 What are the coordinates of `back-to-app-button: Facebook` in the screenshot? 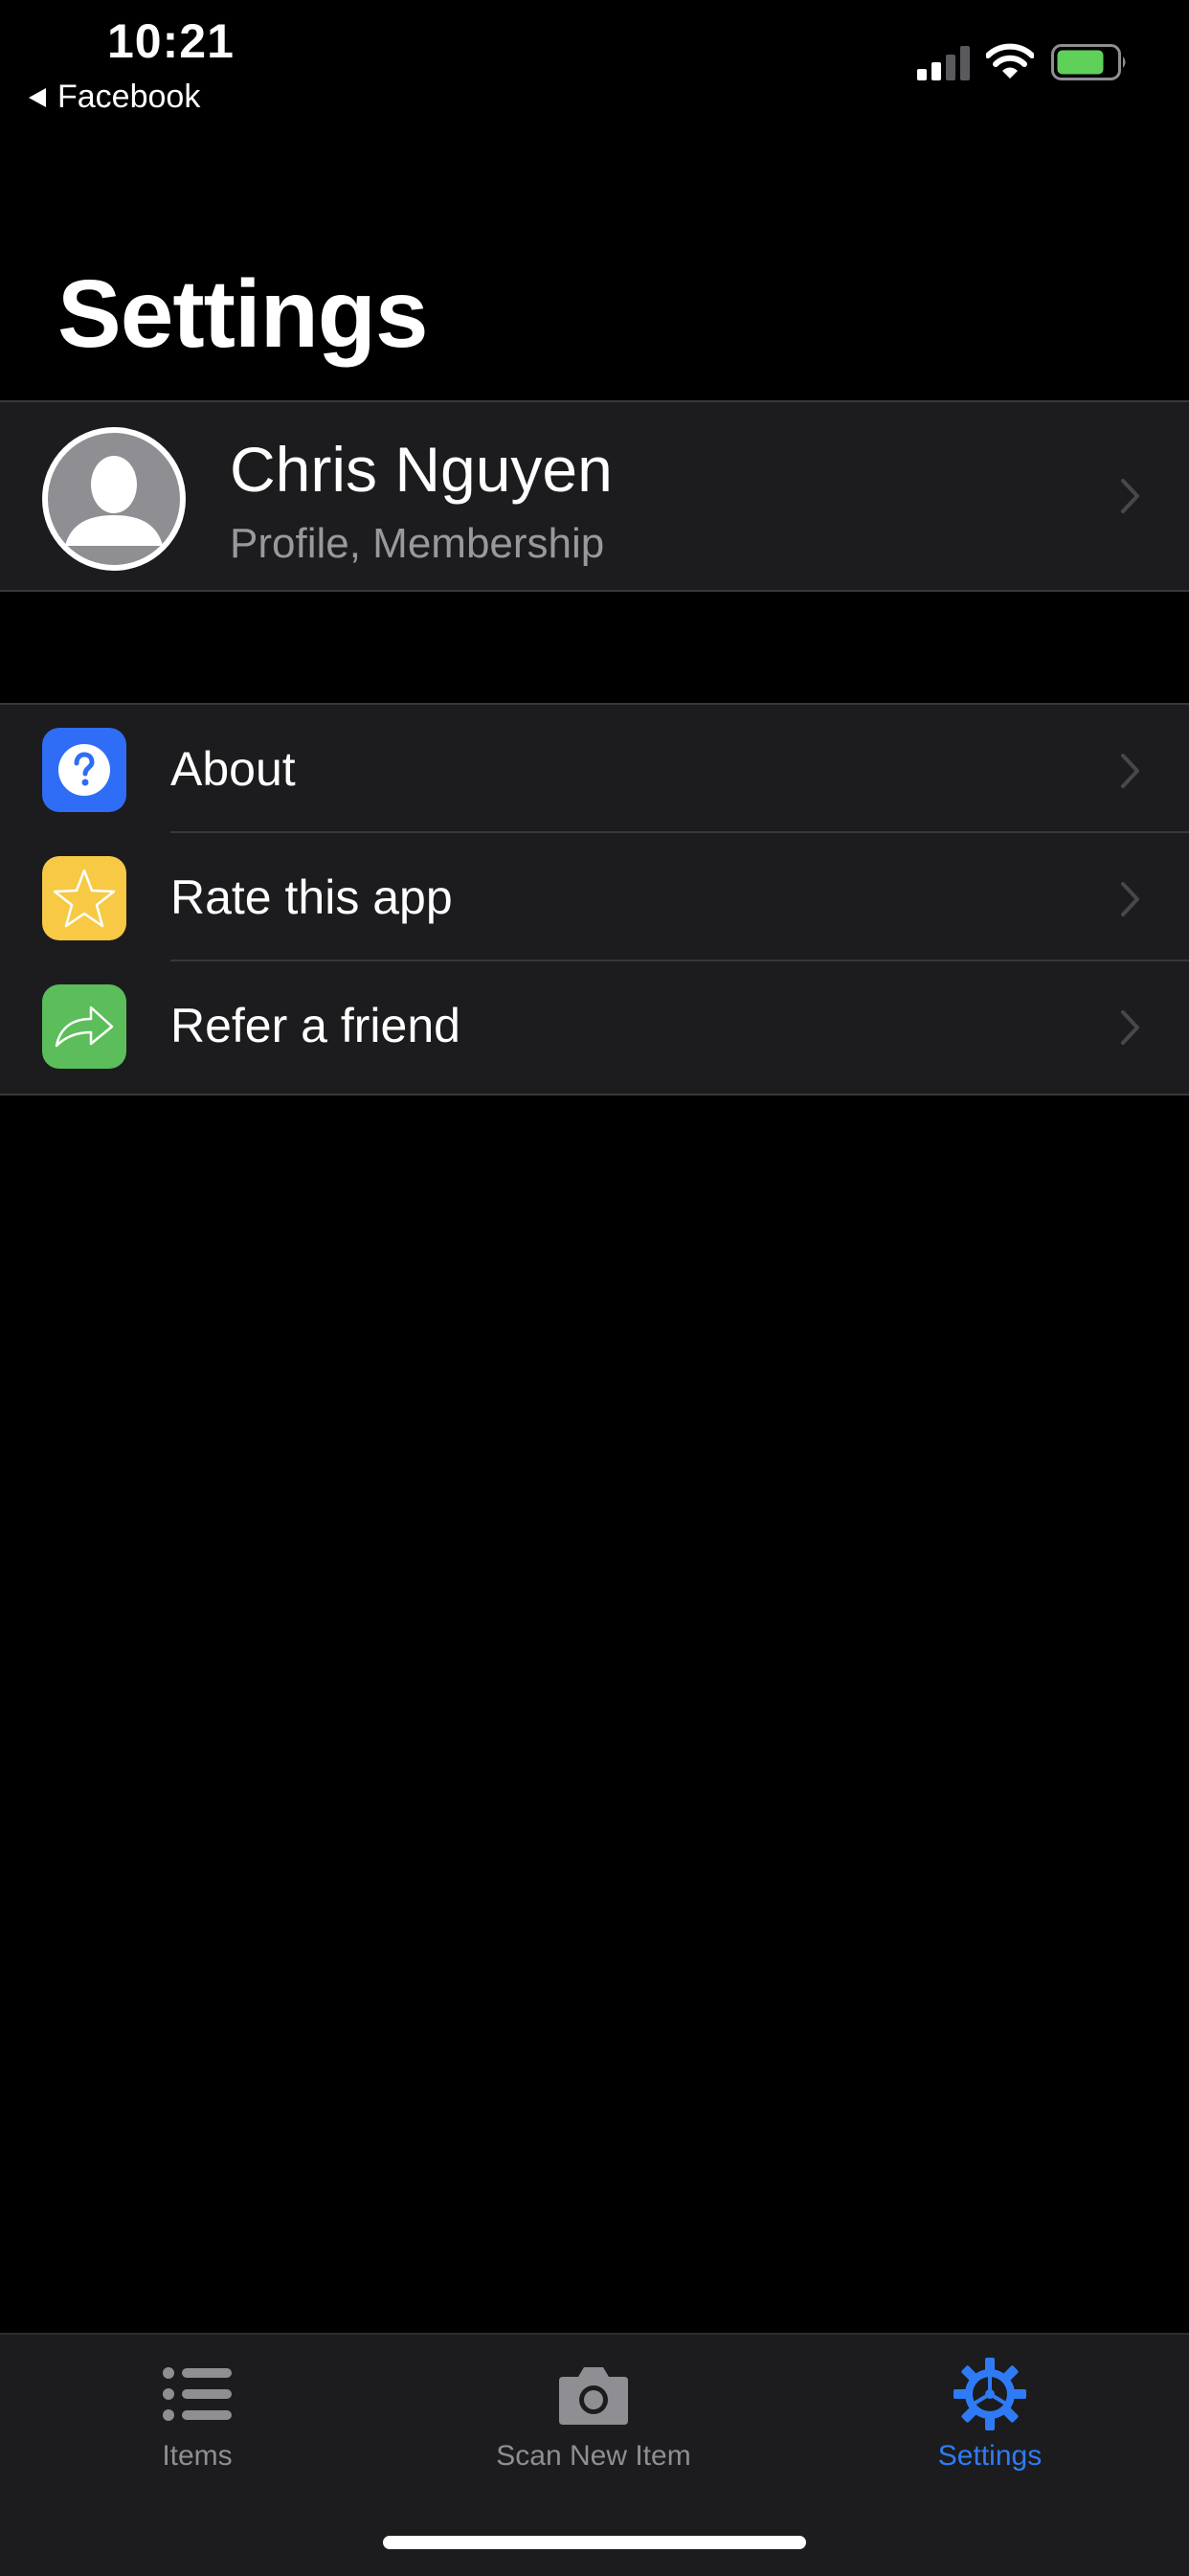 It's located at (114, 97).